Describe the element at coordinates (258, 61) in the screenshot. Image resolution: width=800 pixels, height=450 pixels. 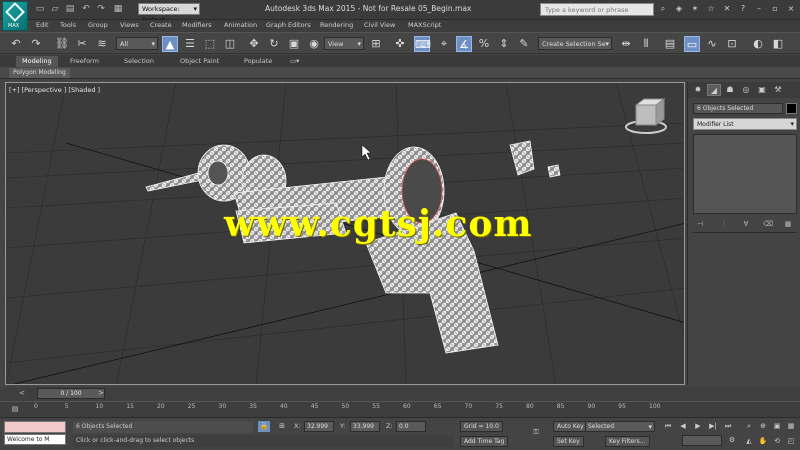
I see `tab-populate: Populate` at that location.